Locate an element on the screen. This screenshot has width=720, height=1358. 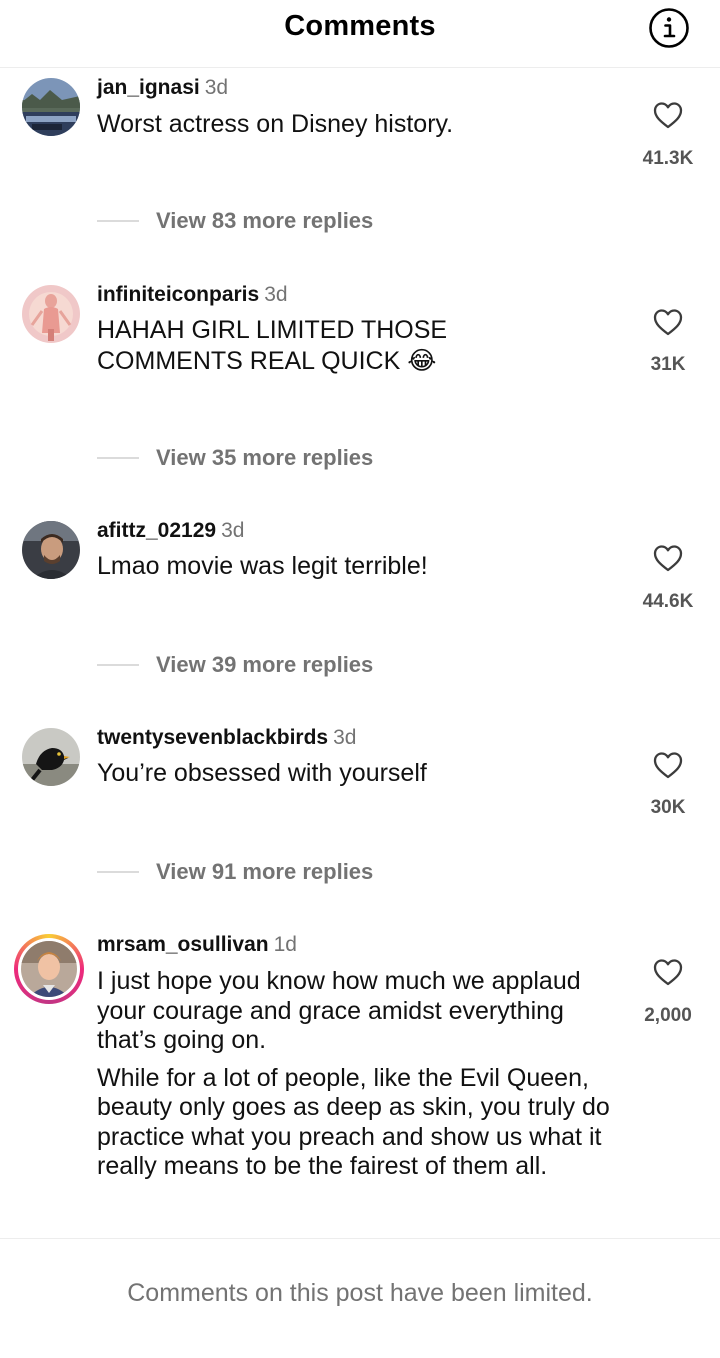
like-count: 31K is located at coordinates (668, 364).